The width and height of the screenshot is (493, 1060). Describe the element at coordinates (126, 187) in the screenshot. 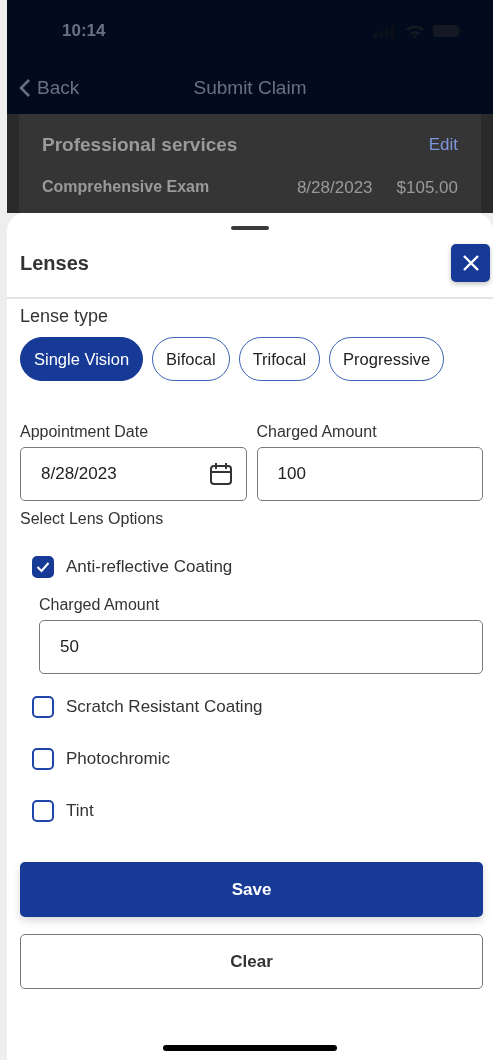

I see `service-name: Comprehensive Exam` at that location.